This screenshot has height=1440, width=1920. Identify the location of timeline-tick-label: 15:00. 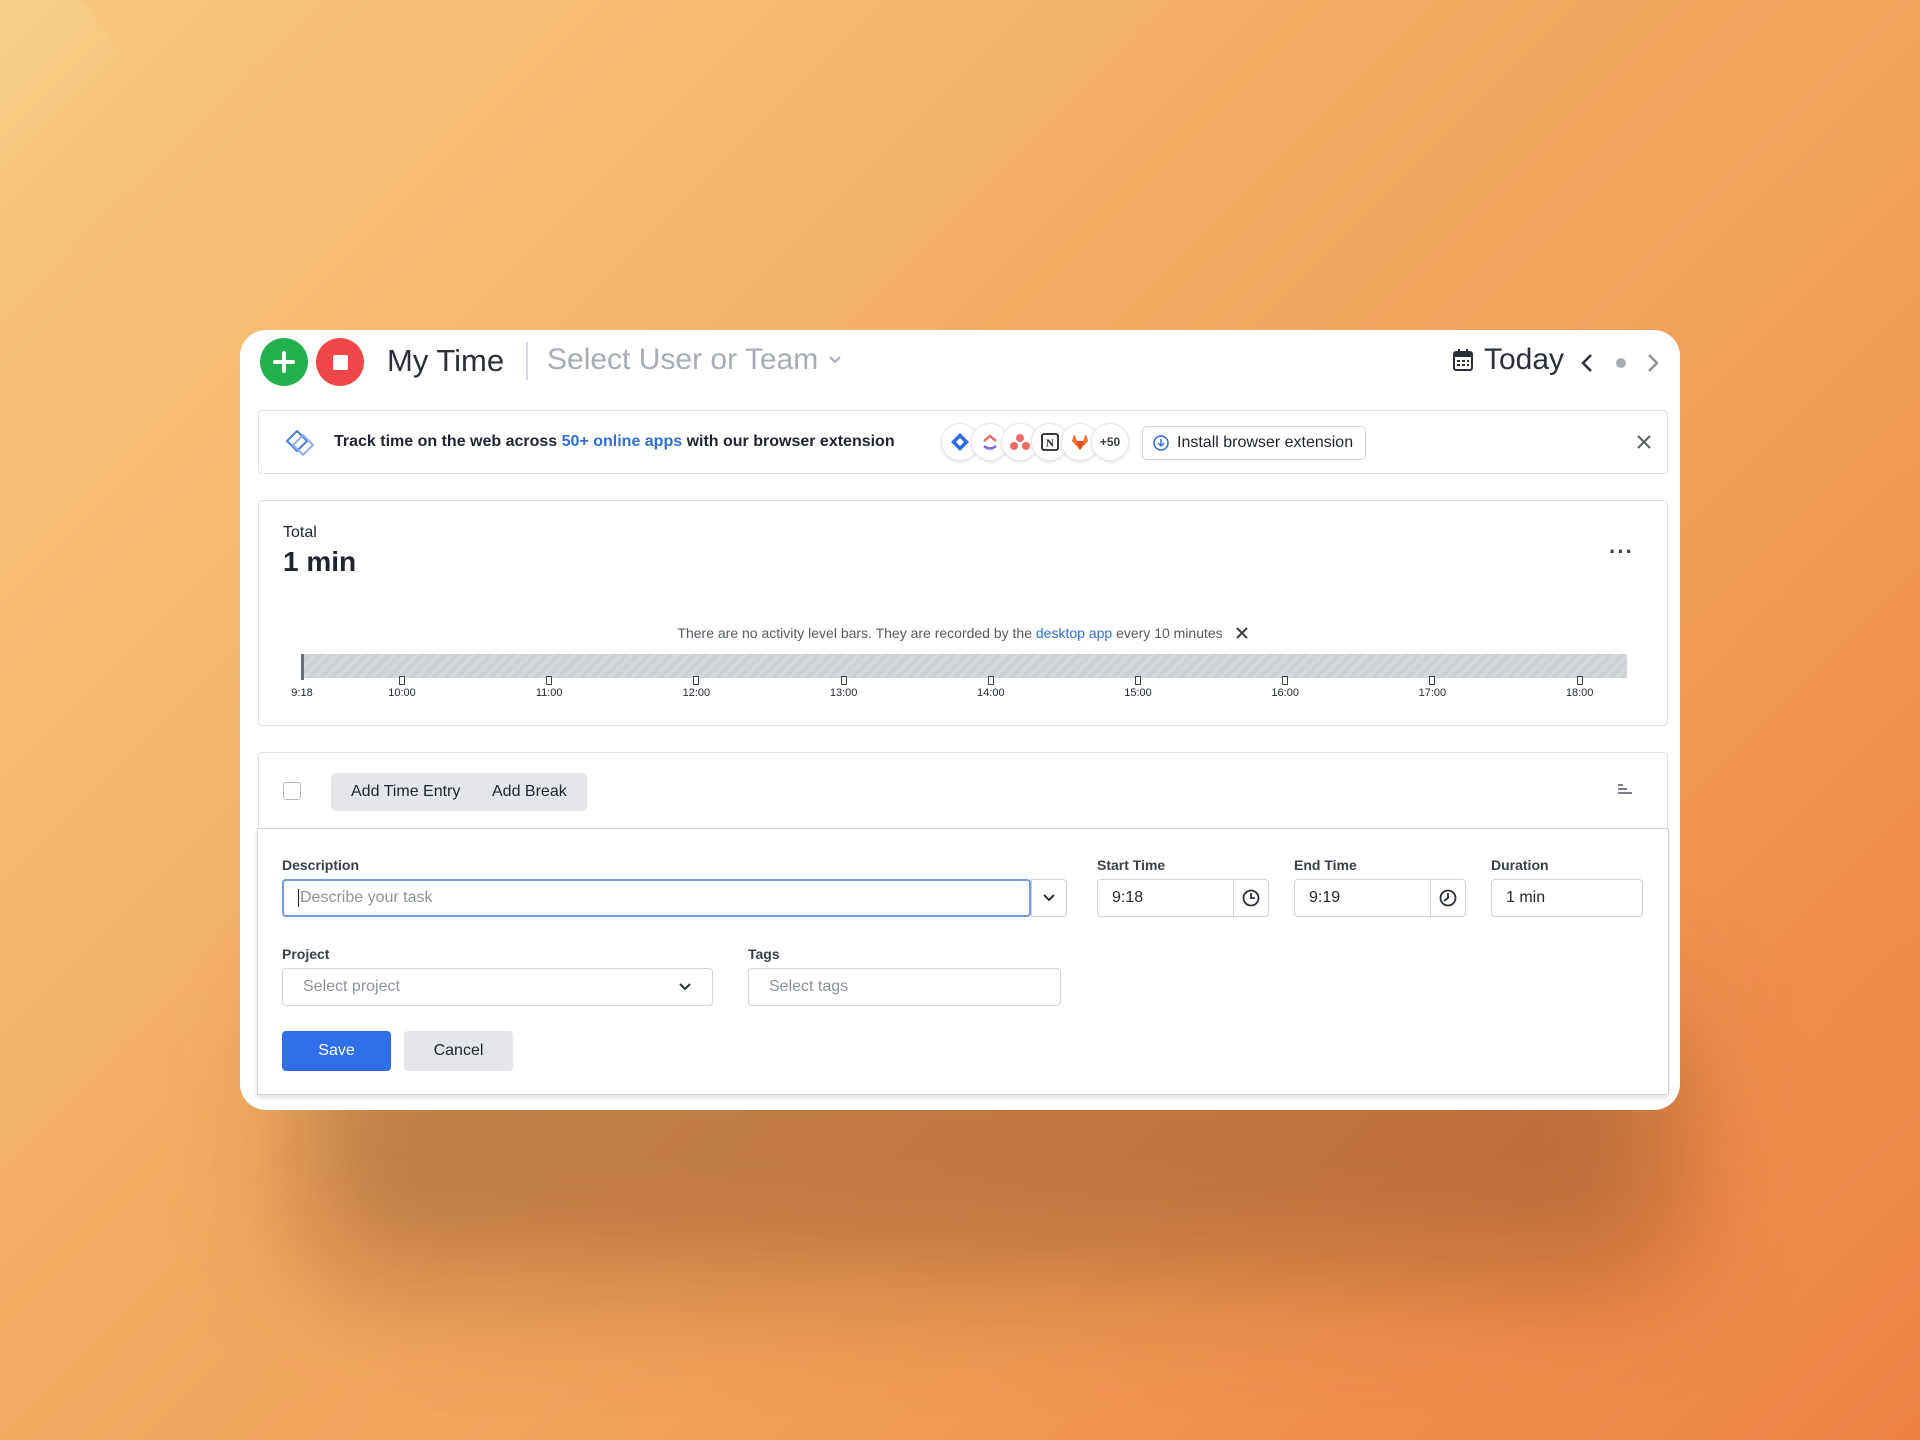
(1138, 693).